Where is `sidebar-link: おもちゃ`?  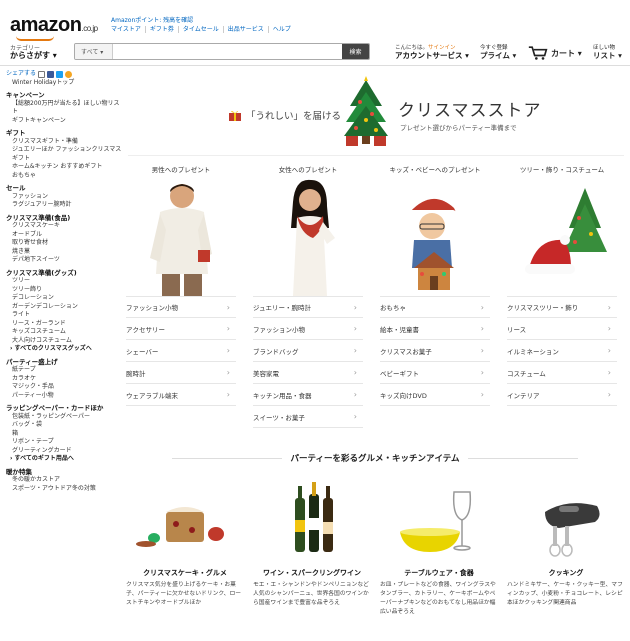
sidebar-link: おもちゃ is located at coordinates (65, 176).